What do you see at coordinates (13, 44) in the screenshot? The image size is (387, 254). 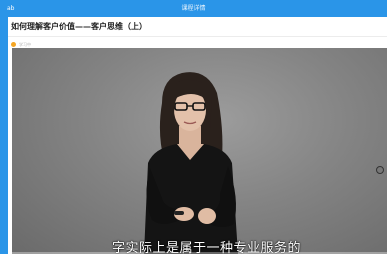 I see `status-dot-icon` at bounding box center [13, 44].